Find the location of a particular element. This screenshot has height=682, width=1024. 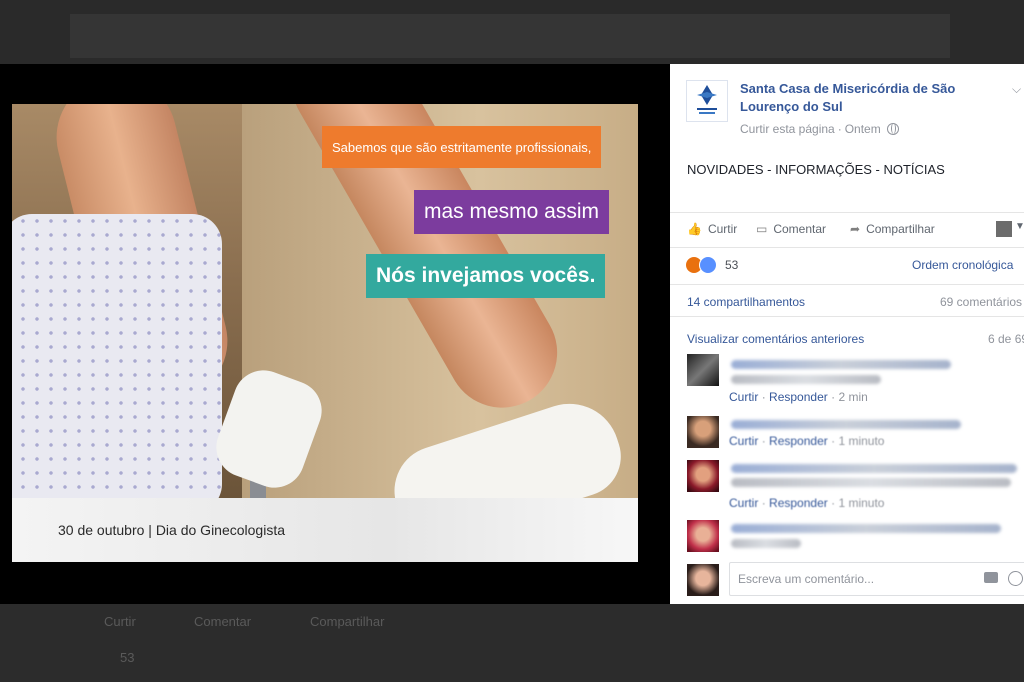

post-text: NOVIDADES - INFORMAÇÕES - NOTÍCIAS is located at coordinates (816, 169).